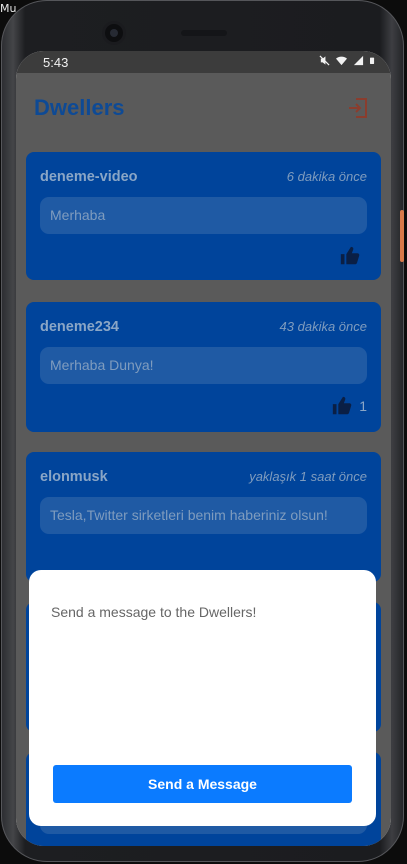  Describe the element at coordinates (341, 61) in the screenshot. I see `wifi-icon` at that location.